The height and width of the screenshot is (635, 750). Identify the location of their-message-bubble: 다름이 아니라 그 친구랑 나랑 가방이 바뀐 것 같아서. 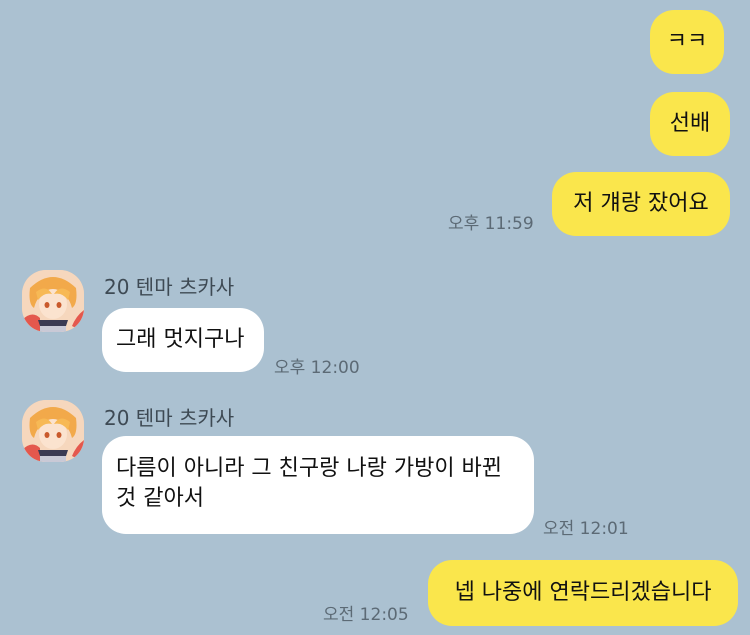
(318, 485).